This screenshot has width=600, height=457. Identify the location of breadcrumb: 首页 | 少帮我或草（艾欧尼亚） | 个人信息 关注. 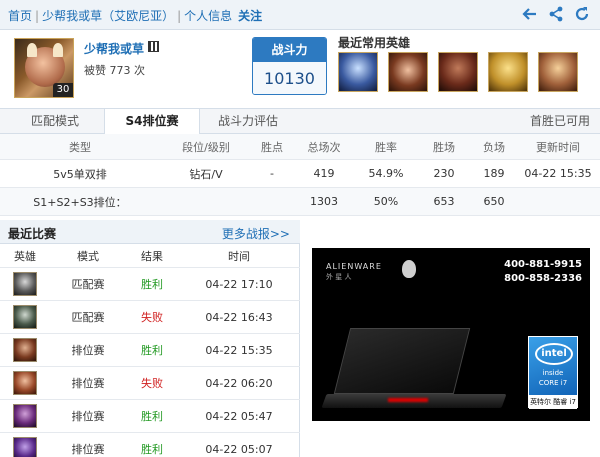
(135, 15).